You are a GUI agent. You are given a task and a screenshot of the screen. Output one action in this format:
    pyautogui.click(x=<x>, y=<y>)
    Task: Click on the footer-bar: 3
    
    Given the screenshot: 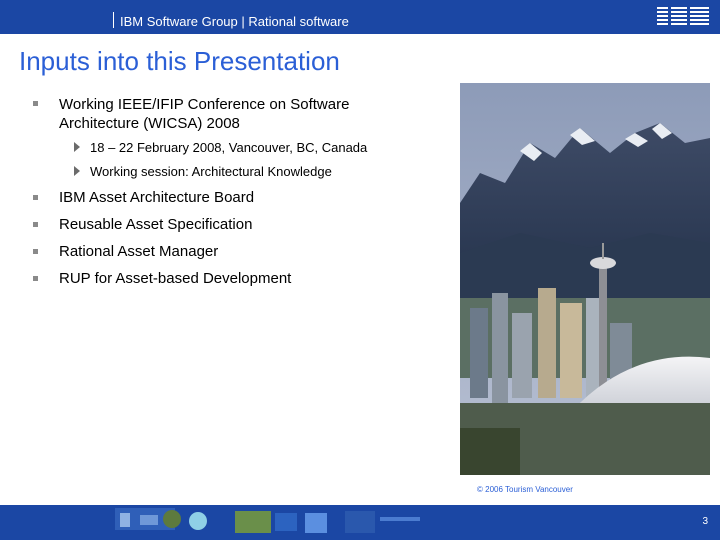 What is the action you would take?
    pyautogui.click(x=360, y=522)
    